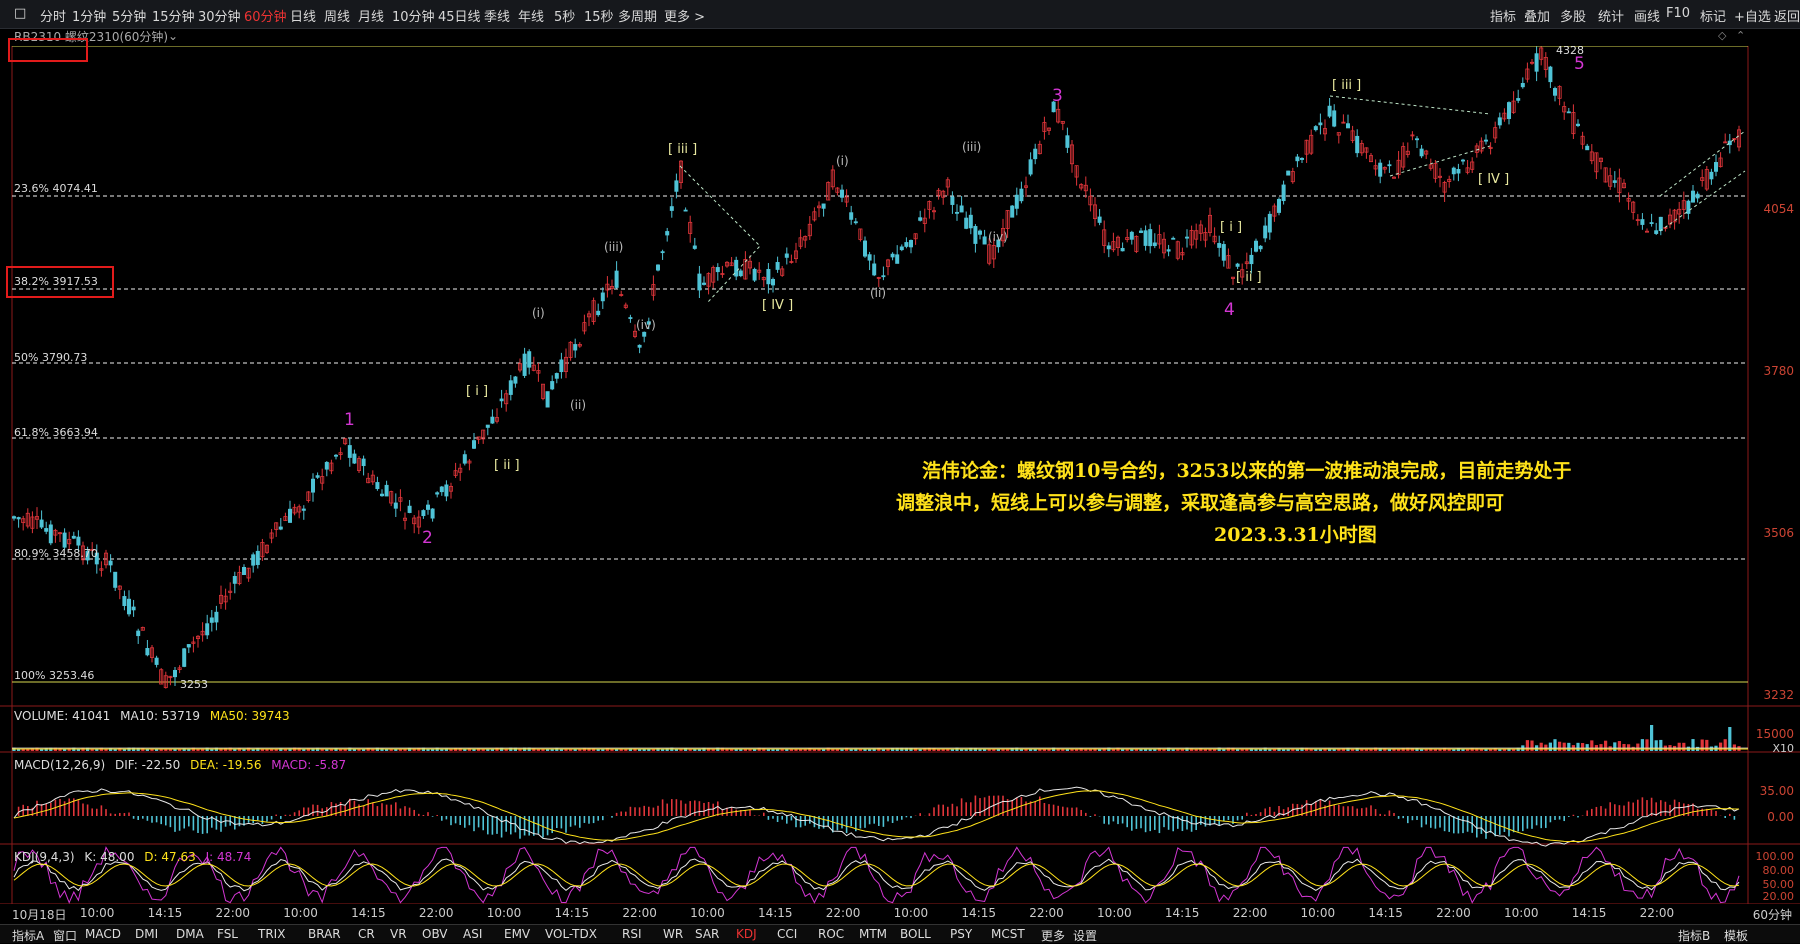 This screenshot has width=1800, height=944. What do you see at coordinates (831, 934) in the screenshot?
I see `indicator-tab: ROC` at bounding box center [831, 934].